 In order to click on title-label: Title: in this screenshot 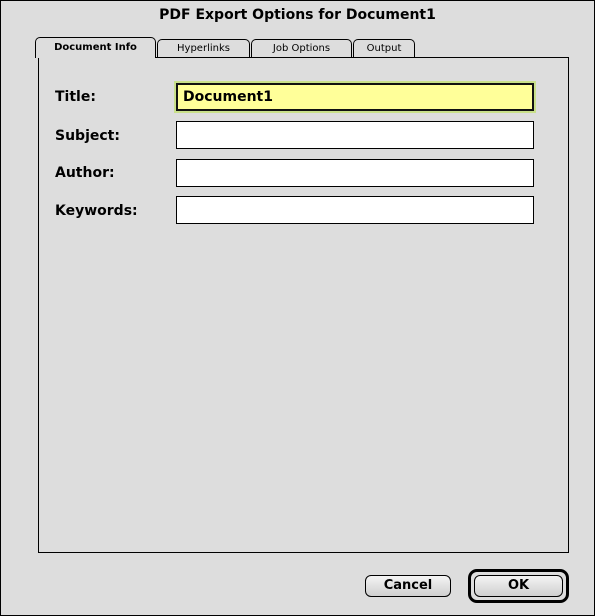, I will do `click(75, 97)`.